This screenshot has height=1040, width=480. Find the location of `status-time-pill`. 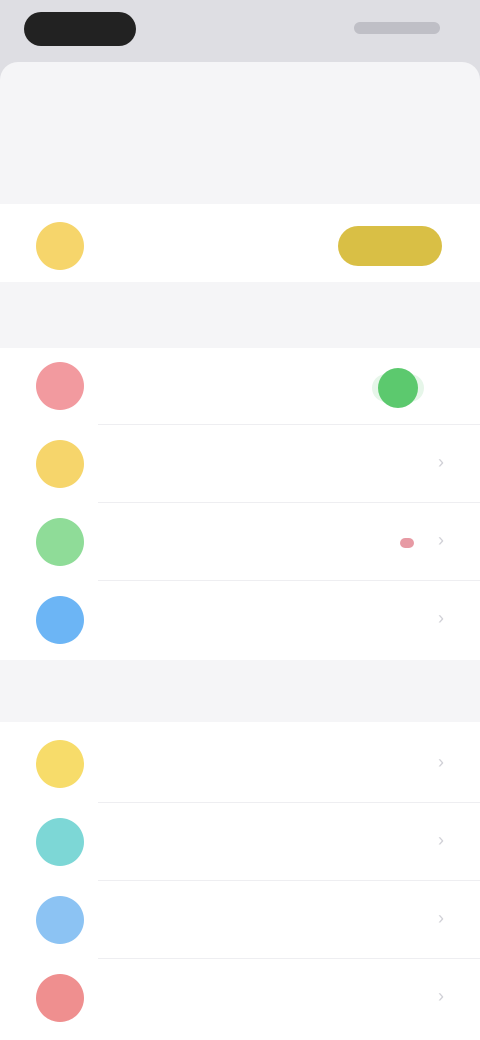

status-time-pill is located at coordinates (80, 29).